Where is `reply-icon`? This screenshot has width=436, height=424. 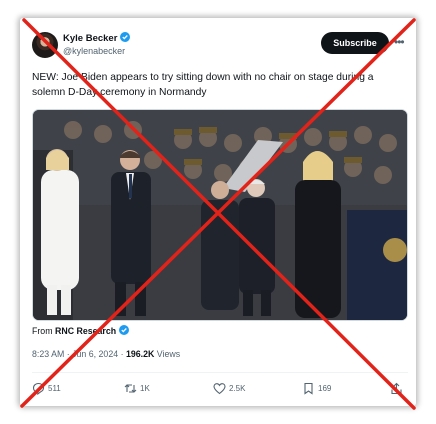 reply-icon is located at coordinates (38, 388).